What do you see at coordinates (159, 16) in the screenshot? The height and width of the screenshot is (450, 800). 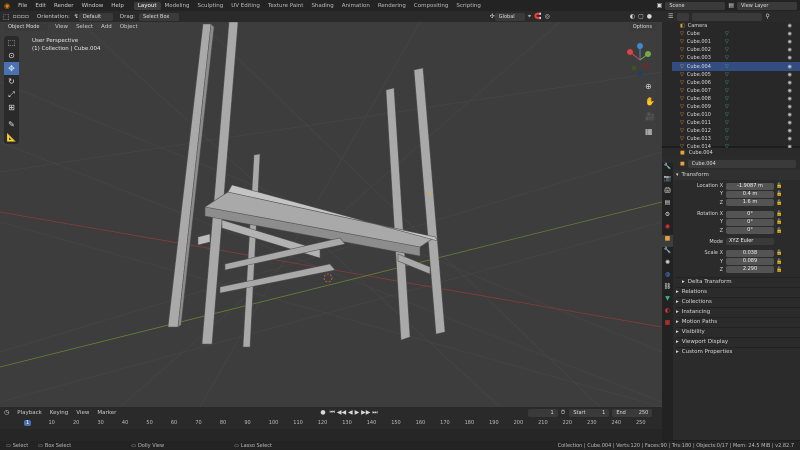 I see `drag-dropdown: Select Box` at bounding box center [159, 16].